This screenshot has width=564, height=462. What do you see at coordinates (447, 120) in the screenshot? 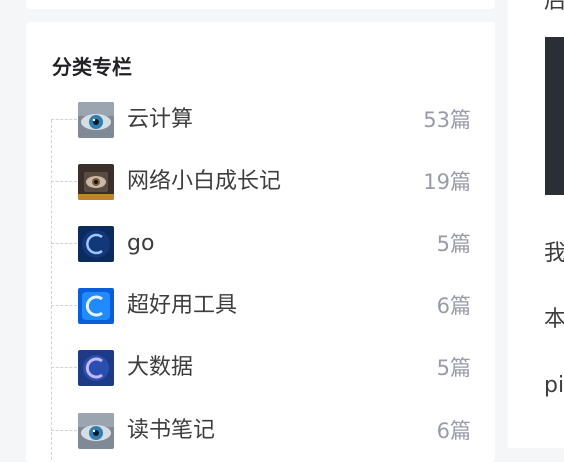
I see `category-article-count: 53篇` at bounding box center [447, 120].